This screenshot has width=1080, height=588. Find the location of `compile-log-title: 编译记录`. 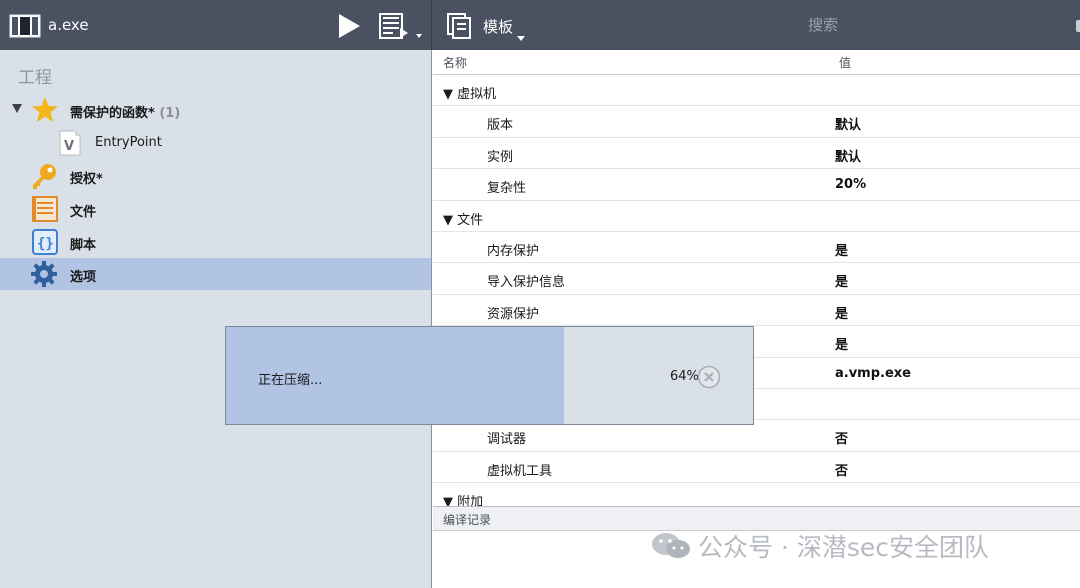

compile-log-title: 编译记录 is located at coordinates (467, 520).